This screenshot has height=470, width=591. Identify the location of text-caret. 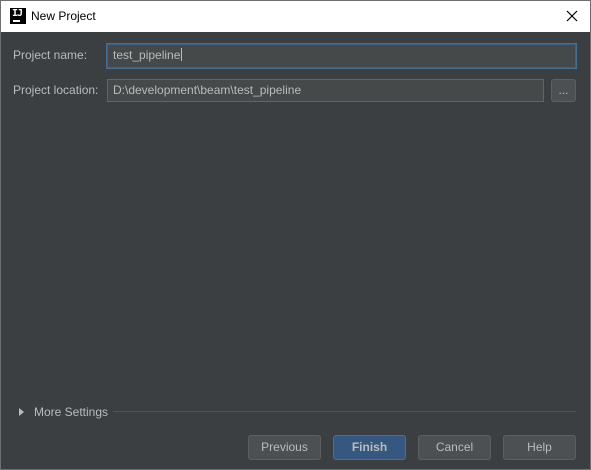
(182, 54).